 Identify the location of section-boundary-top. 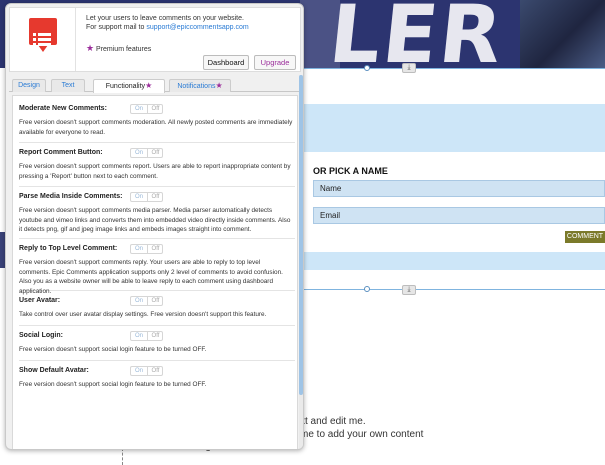
(452, 68).